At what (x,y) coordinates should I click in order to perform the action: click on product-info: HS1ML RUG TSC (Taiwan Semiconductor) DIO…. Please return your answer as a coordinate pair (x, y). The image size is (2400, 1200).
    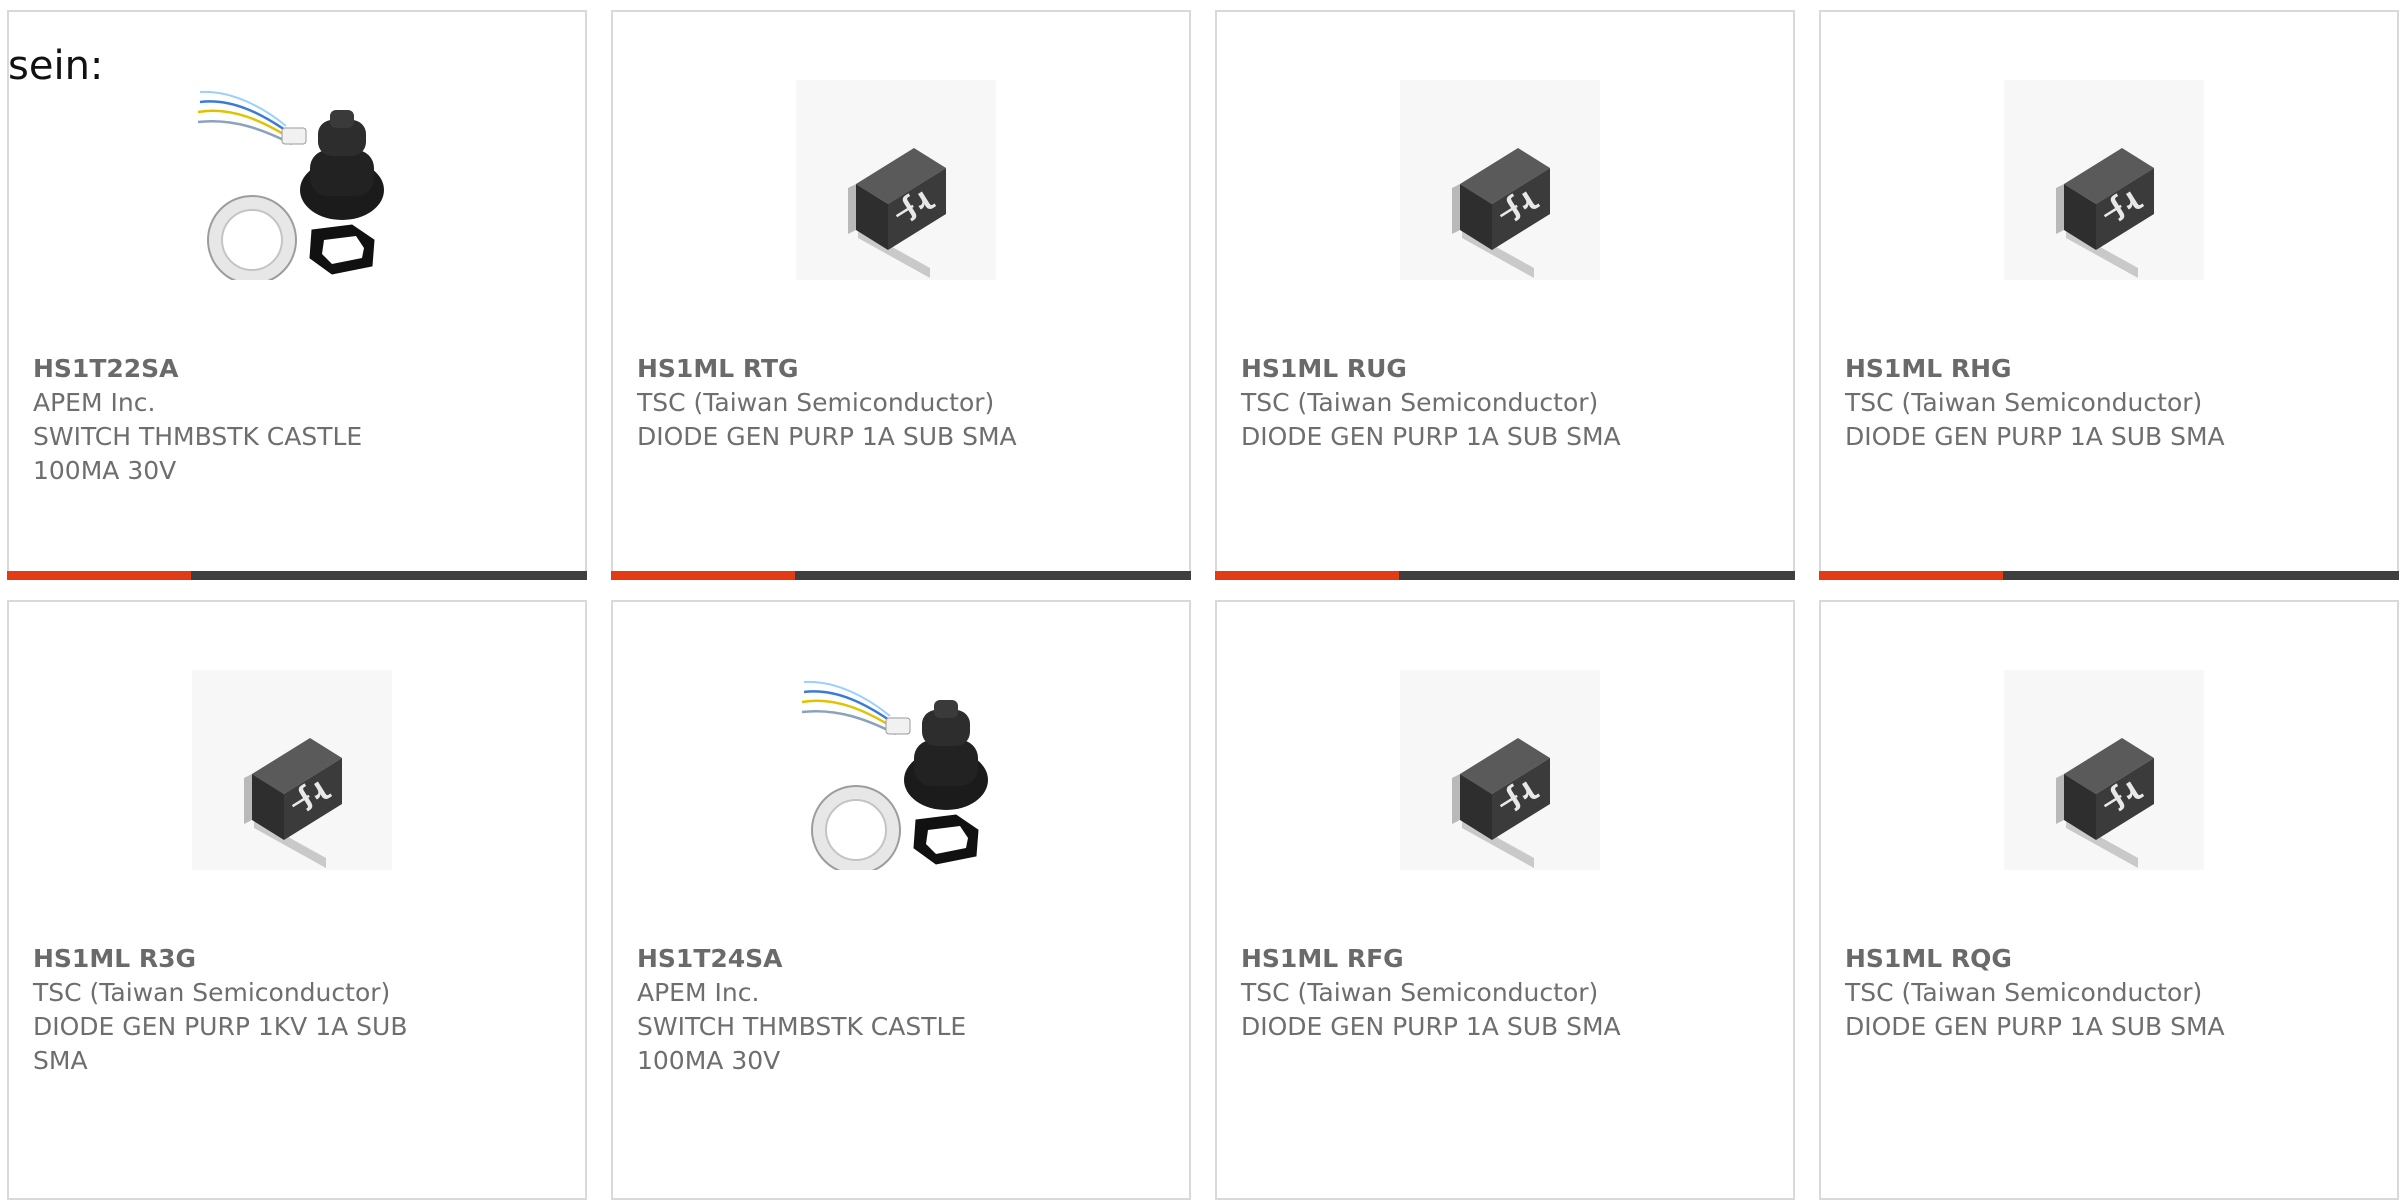
    Looking at the image, I should click on (1491, 403).